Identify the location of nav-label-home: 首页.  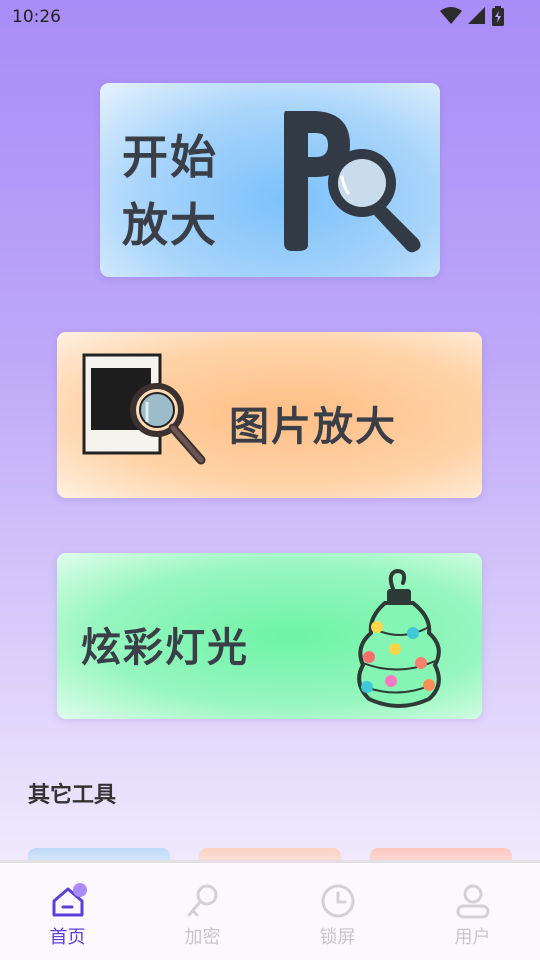
(67, 937).